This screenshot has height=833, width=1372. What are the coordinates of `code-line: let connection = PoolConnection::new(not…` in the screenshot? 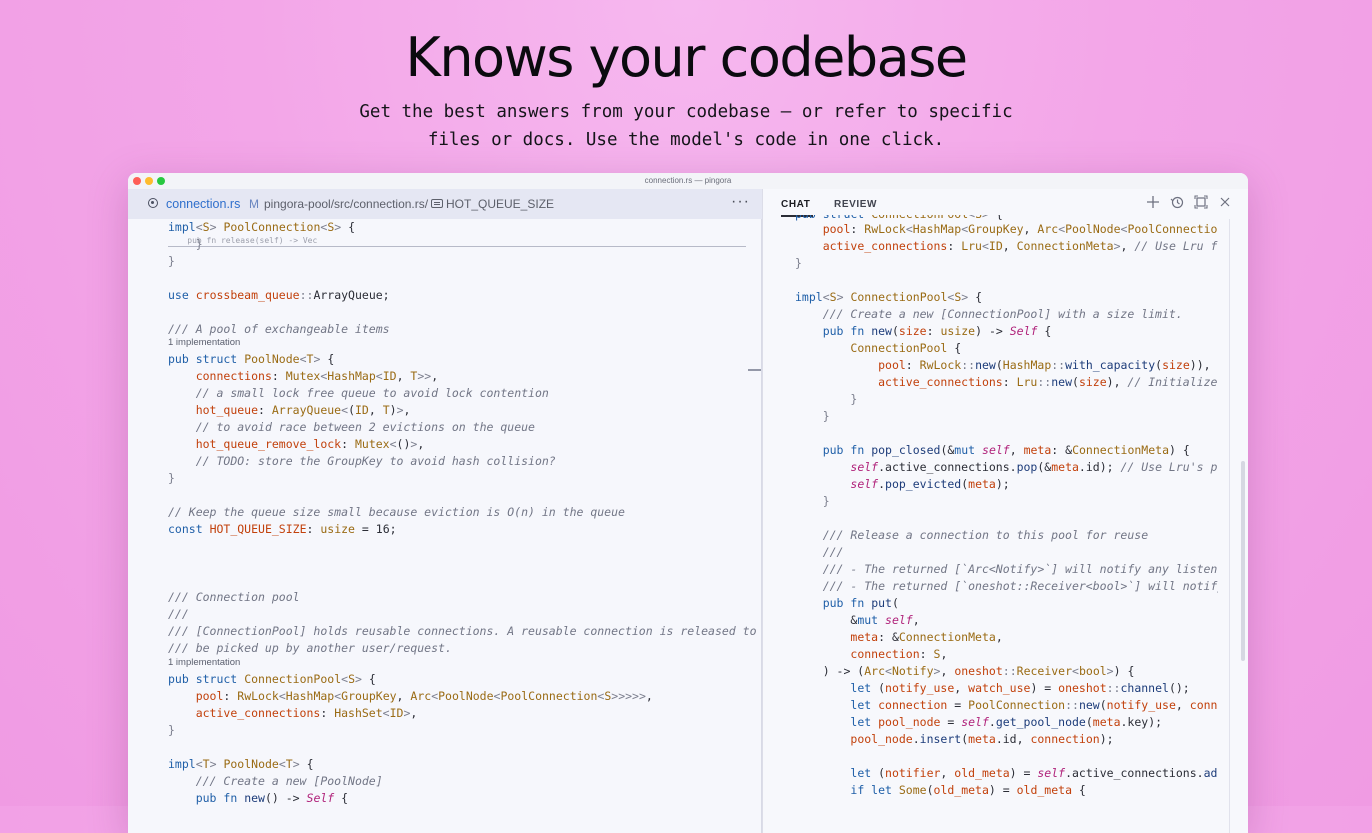 It's located at (1034, 705).